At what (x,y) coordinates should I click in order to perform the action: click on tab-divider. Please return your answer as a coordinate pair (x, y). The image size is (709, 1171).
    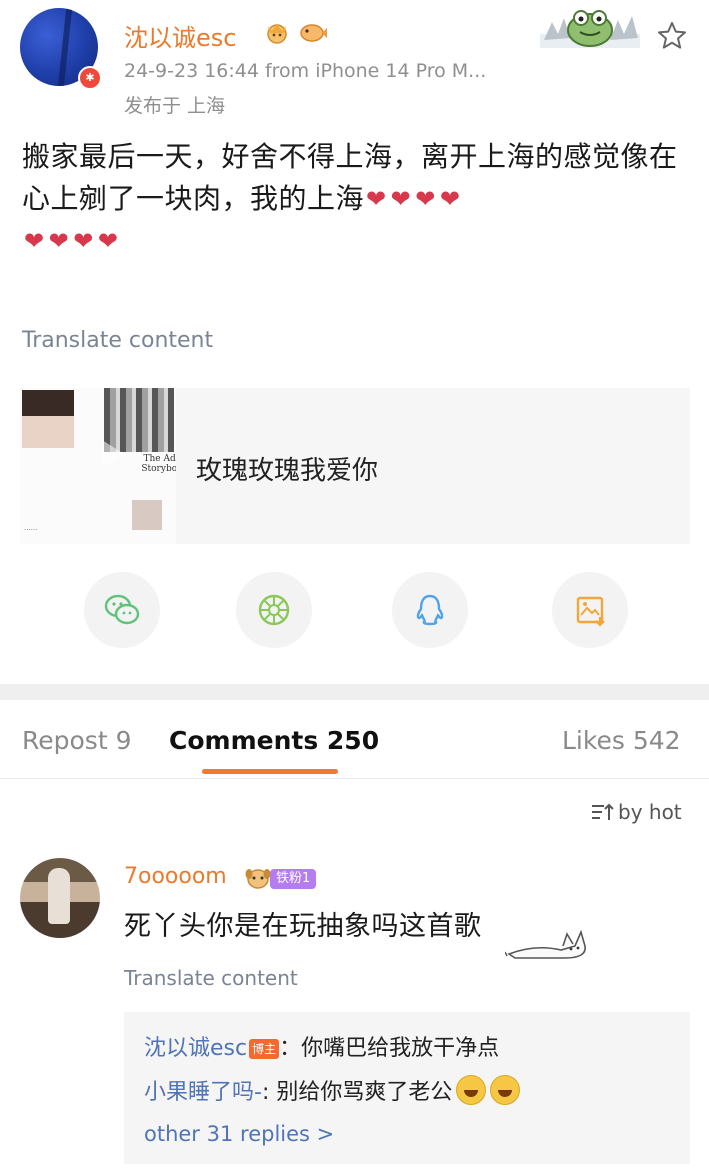
    Looking at the image, I should click on (354, 778).